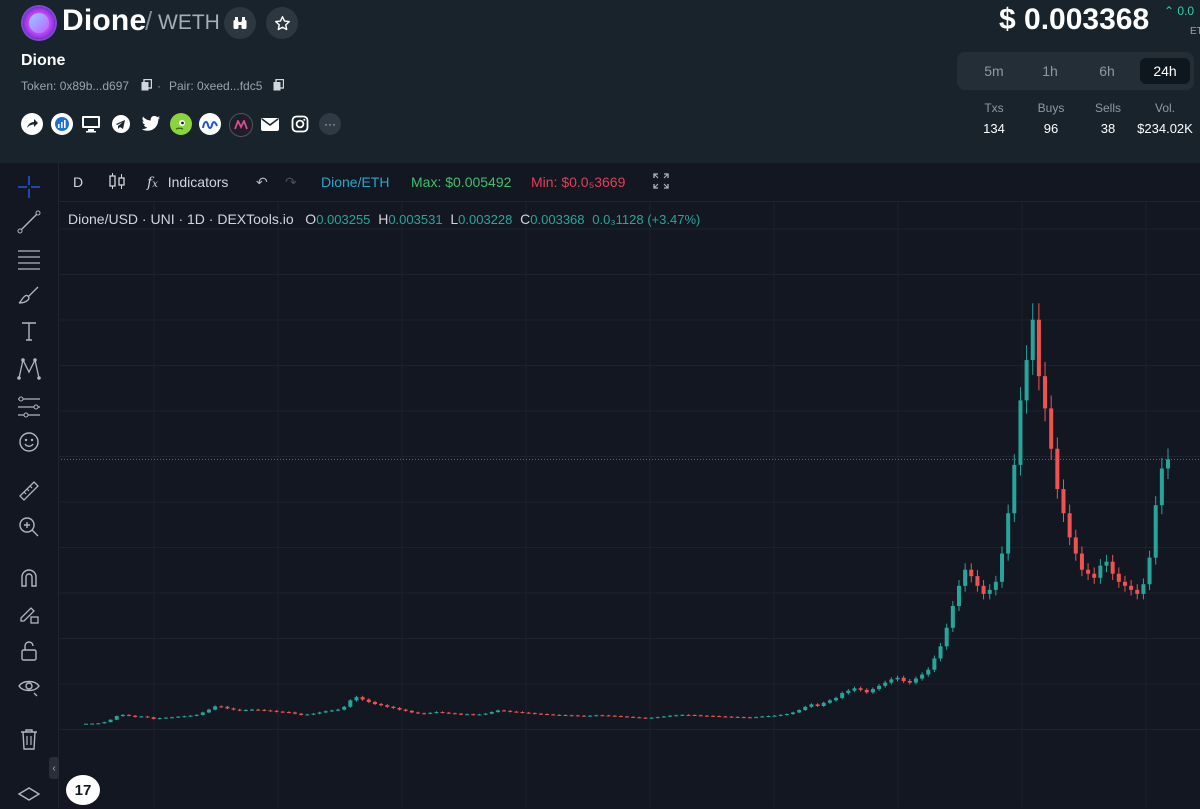  I want to click on timeframe-5m: 5m, so click(994, 71).